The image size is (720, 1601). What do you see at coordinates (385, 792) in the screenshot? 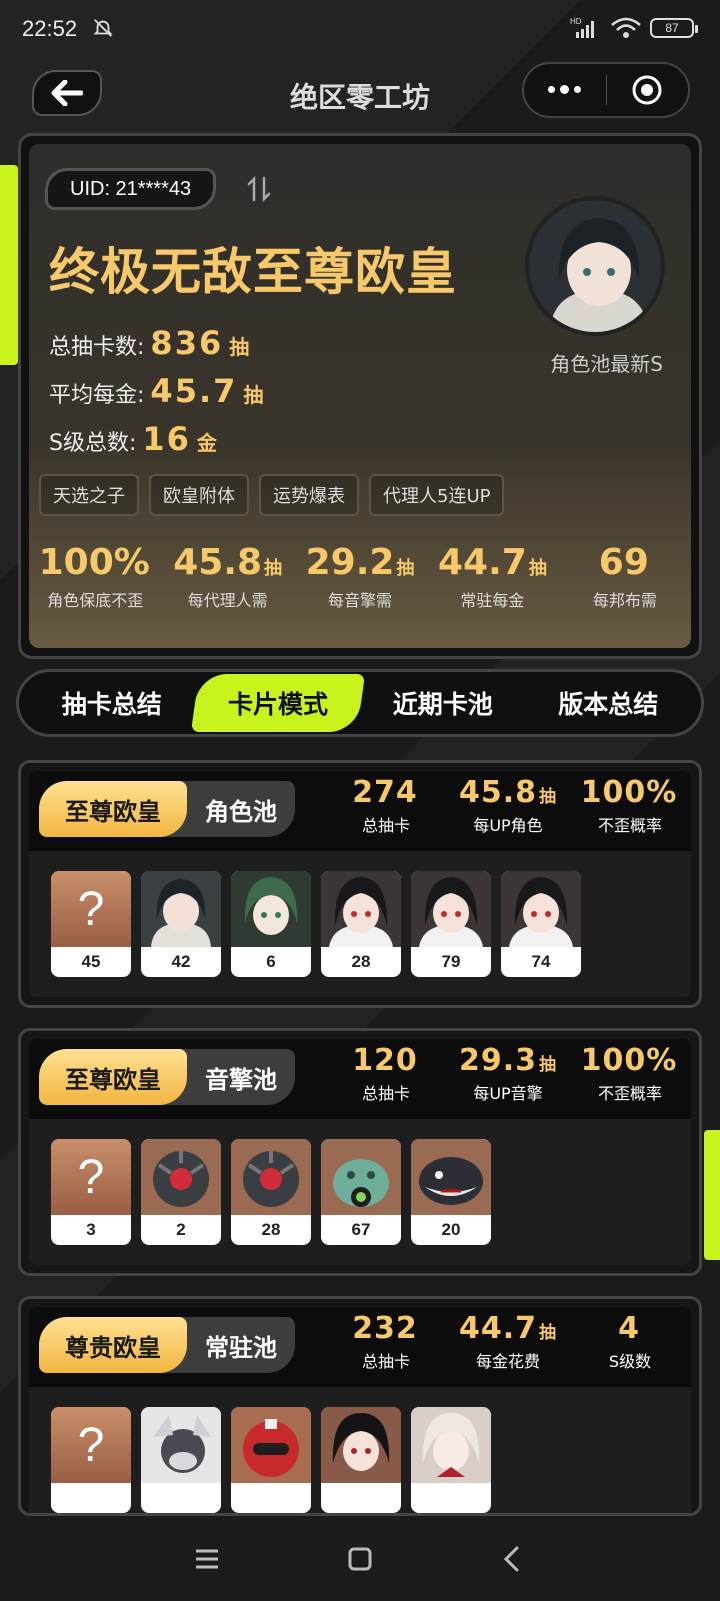
I see `pool-stat-value: 274` at bounding box center [385, 792].